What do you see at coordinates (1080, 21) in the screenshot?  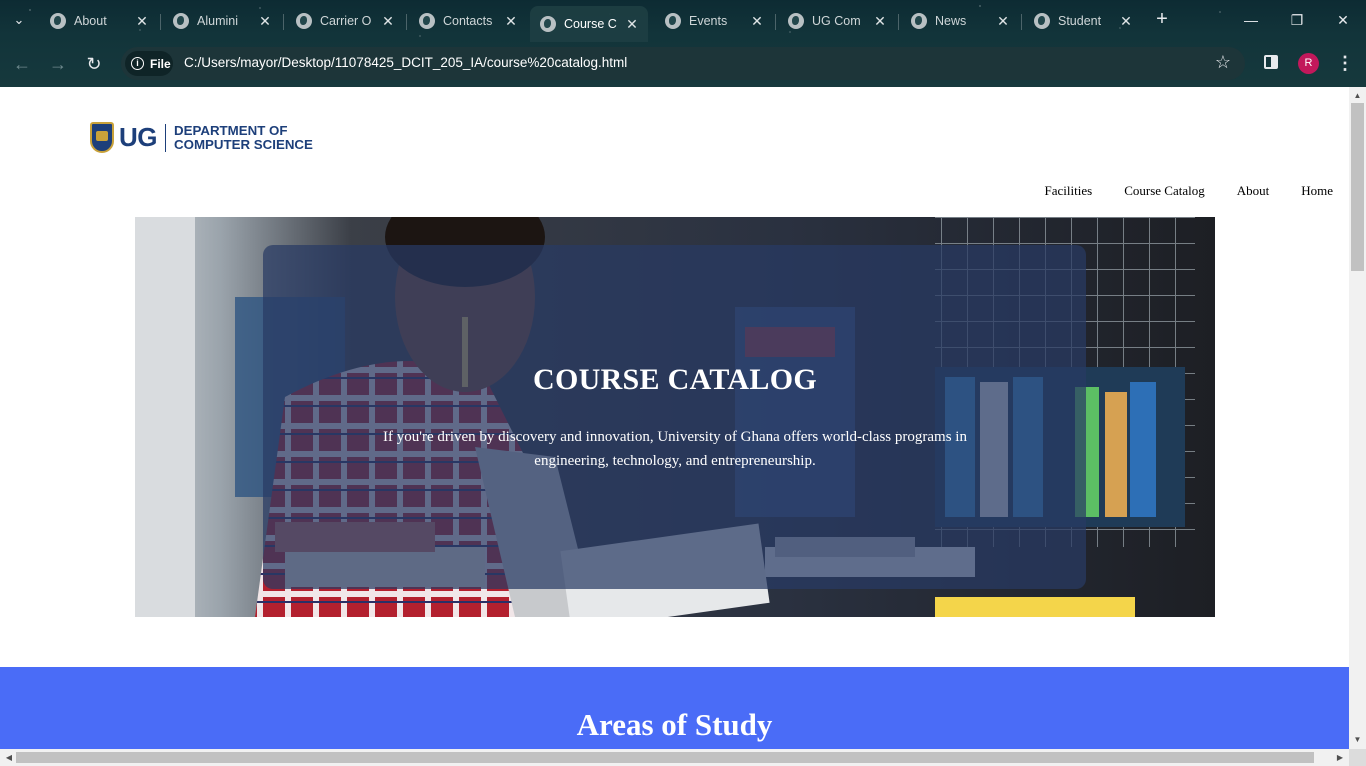 I see `tab-title: Student` at bounding box center [1080, 21].